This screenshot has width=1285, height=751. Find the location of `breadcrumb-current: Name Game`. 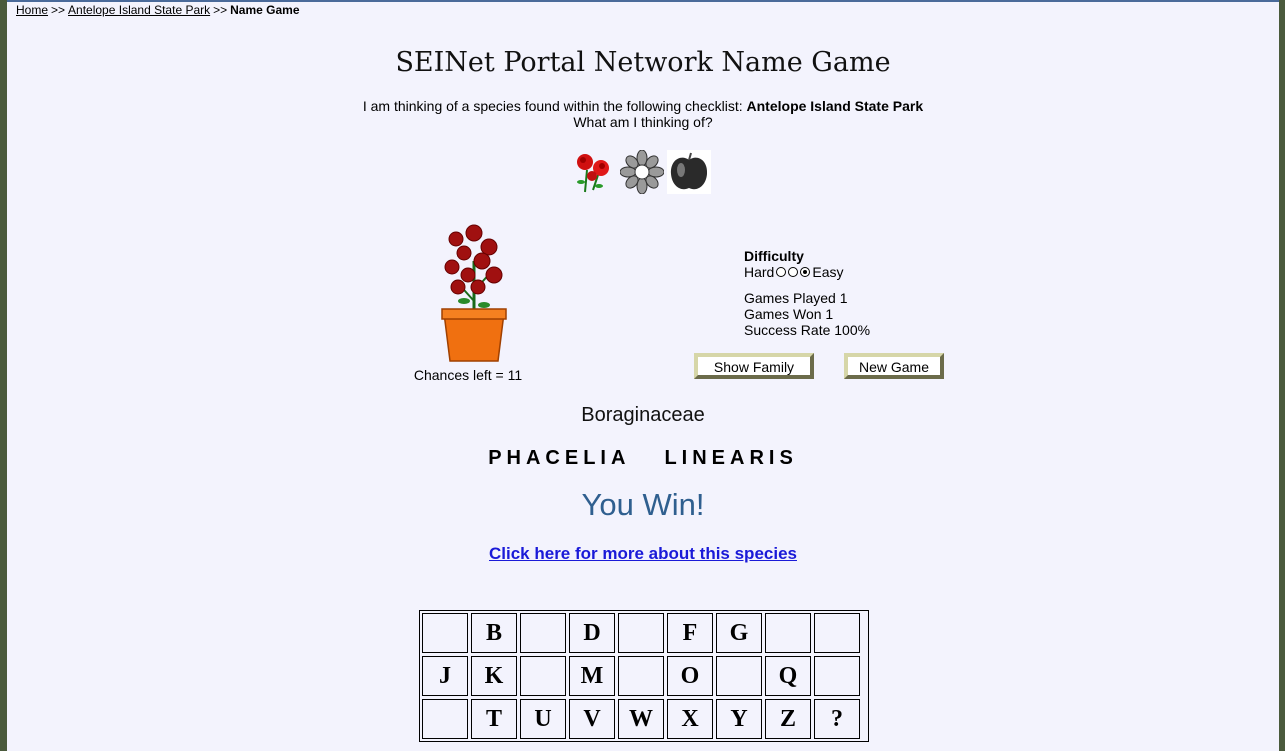

breadcrumb-current: Name Game is located at coordinates (265, 10).